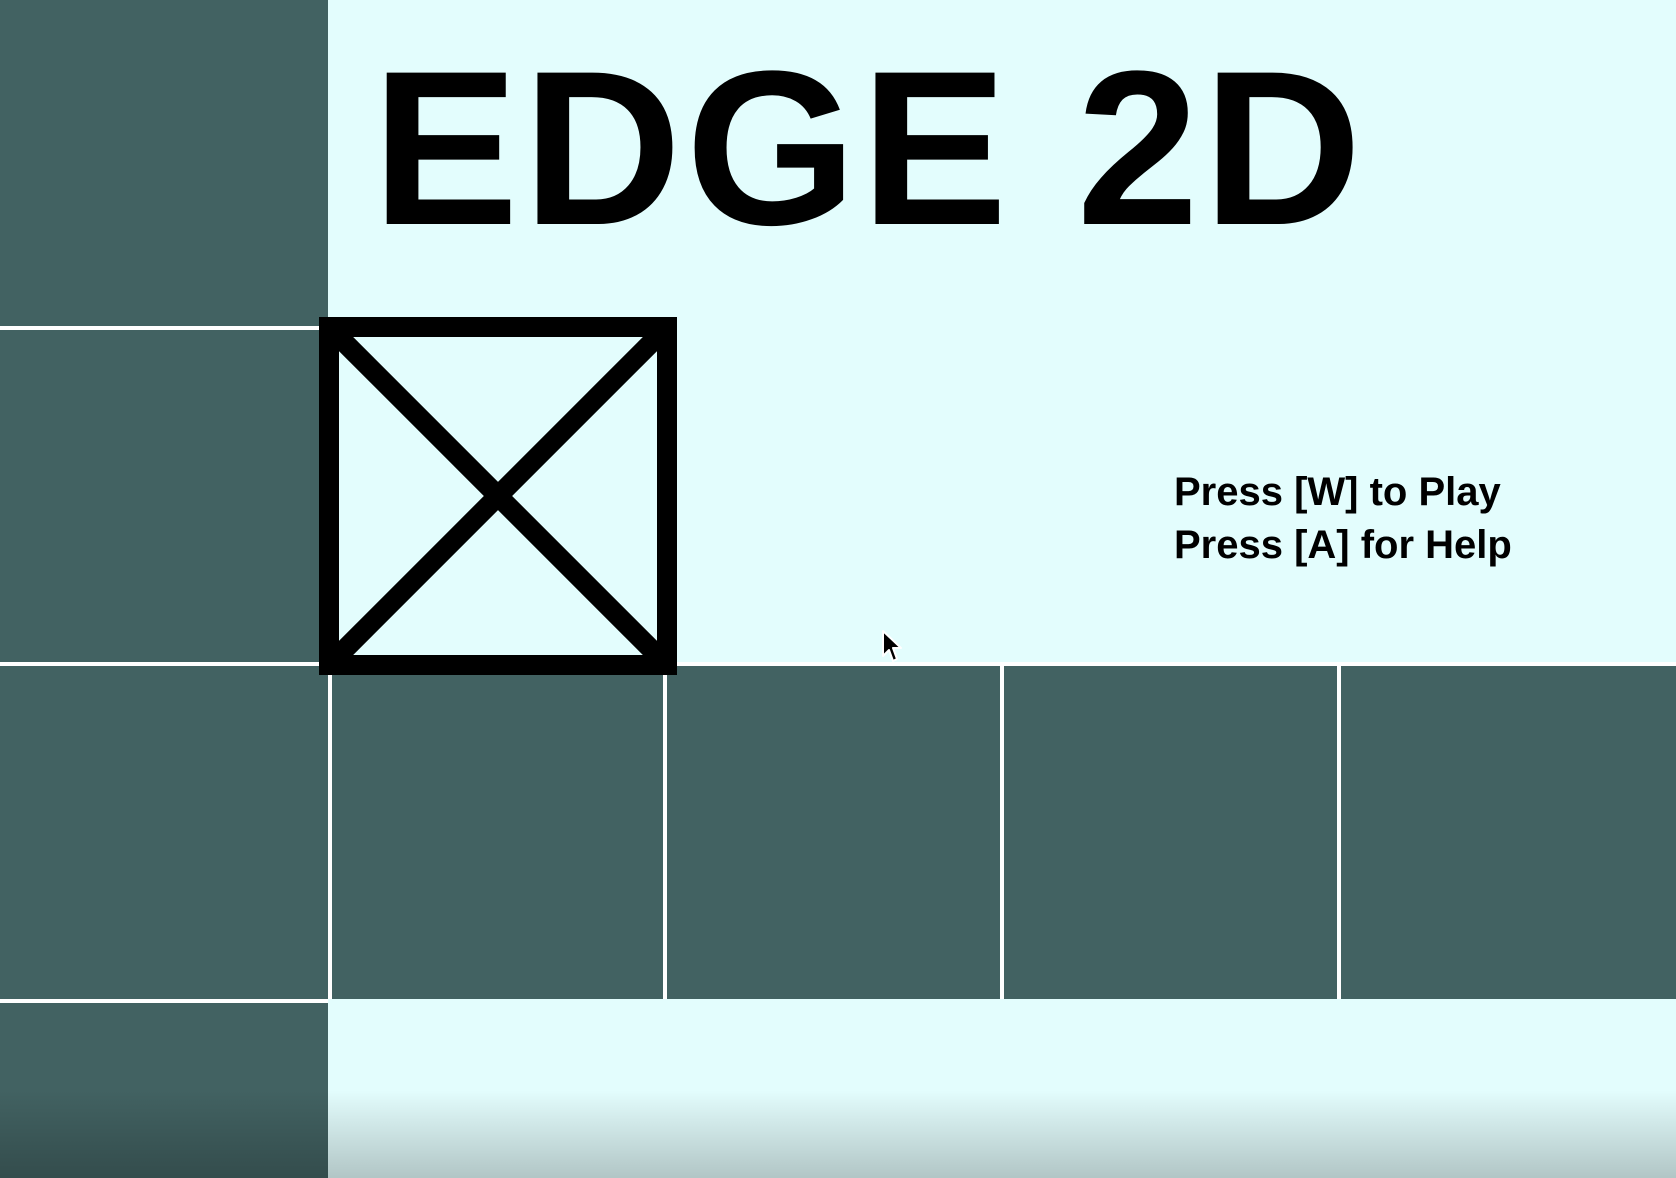 The height and width of the screenshot is (1178, 1676). What do you see at coordinates (1343, 545) in the screenshot?
I see `help-prompt: Press [A] for Help` at bounding box center [1343, 545].